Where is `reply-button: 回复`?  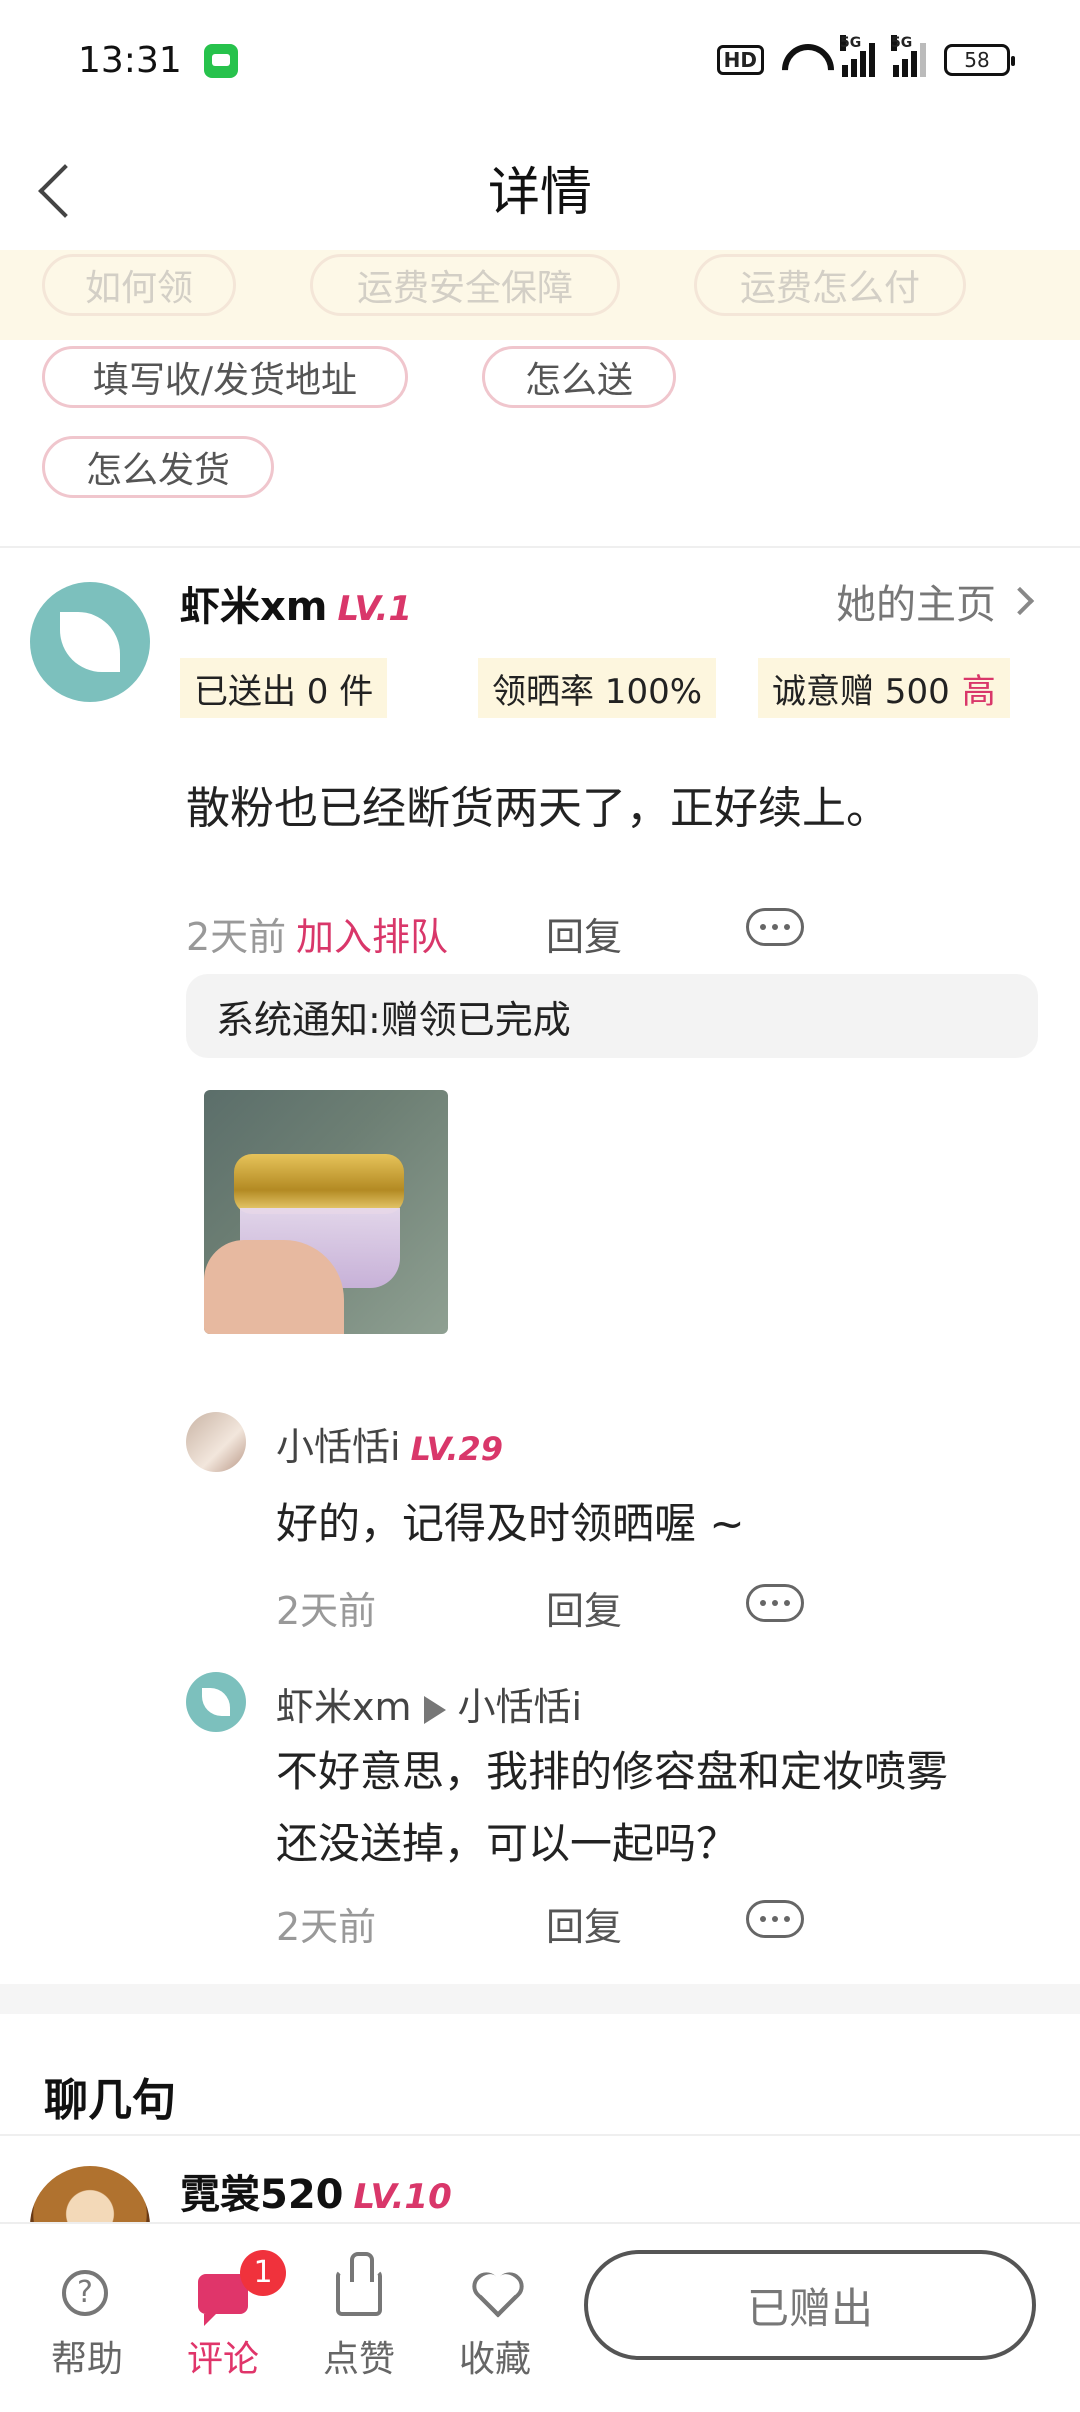
reply-button: 回复 is located at coordinates (584, 933).